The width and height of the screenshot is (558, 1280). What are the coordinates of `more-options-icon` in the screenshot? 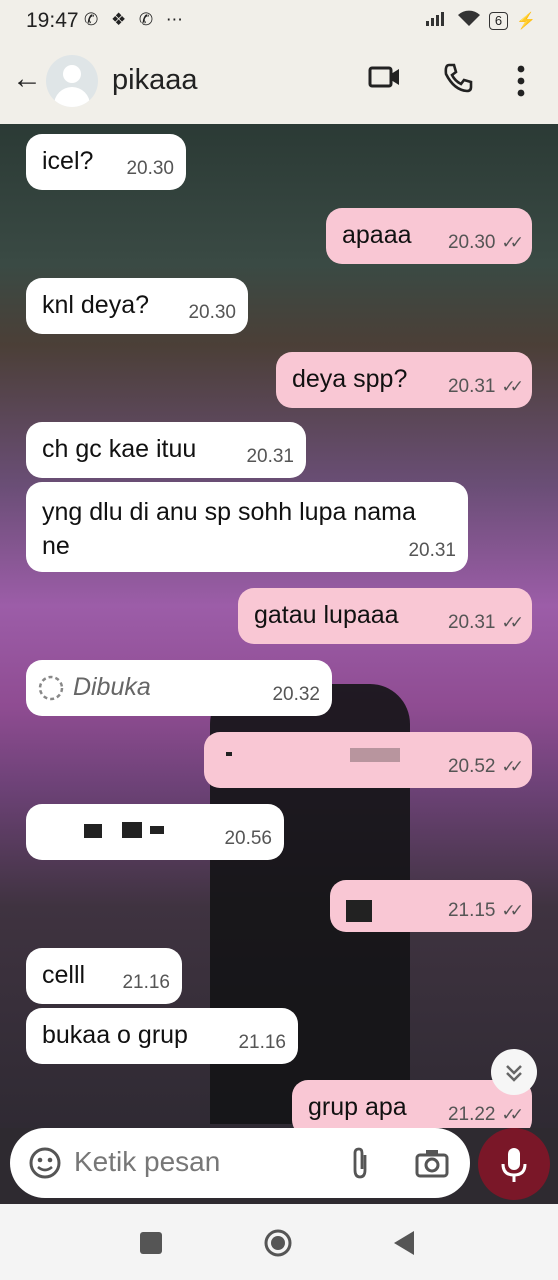 It's located at (521, 83).